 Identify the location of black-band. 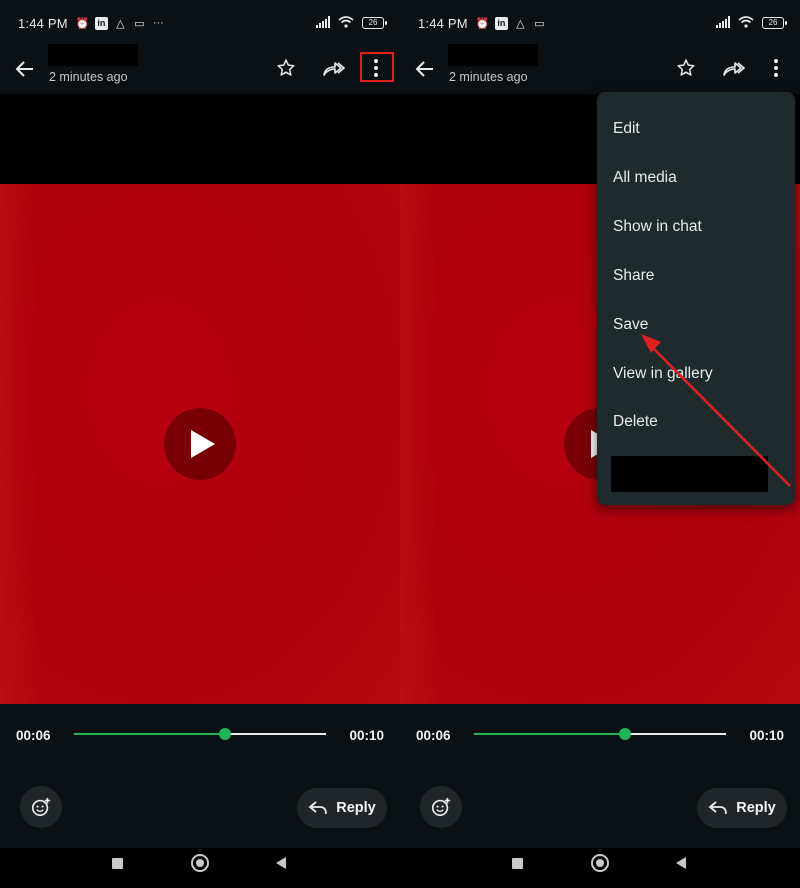
(200, 139).